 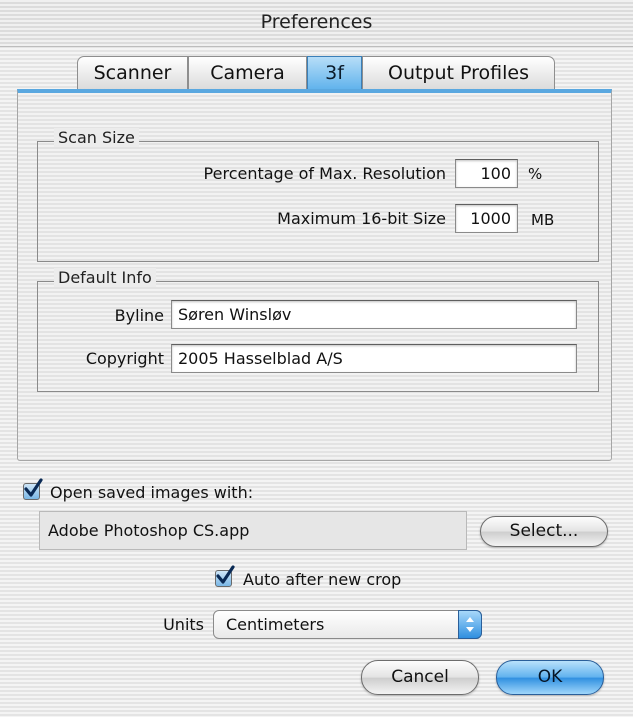 I want to click on percentage-label: Percentage of Max. Resolution, so click(x=324, y=173).